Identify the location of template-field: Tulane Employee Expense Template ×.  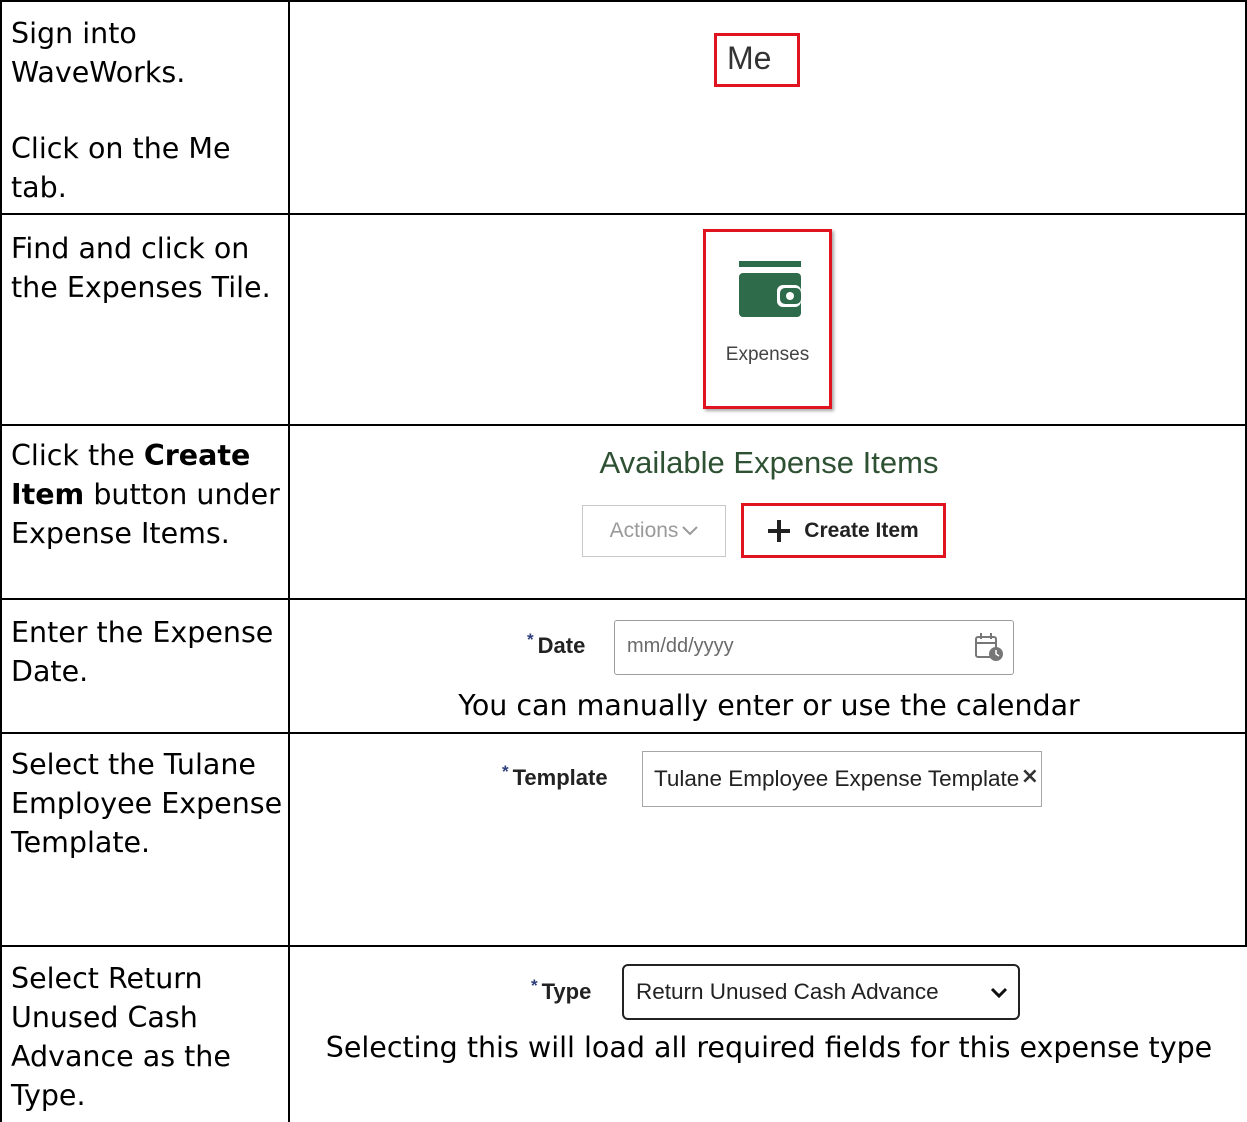
(842, 779).